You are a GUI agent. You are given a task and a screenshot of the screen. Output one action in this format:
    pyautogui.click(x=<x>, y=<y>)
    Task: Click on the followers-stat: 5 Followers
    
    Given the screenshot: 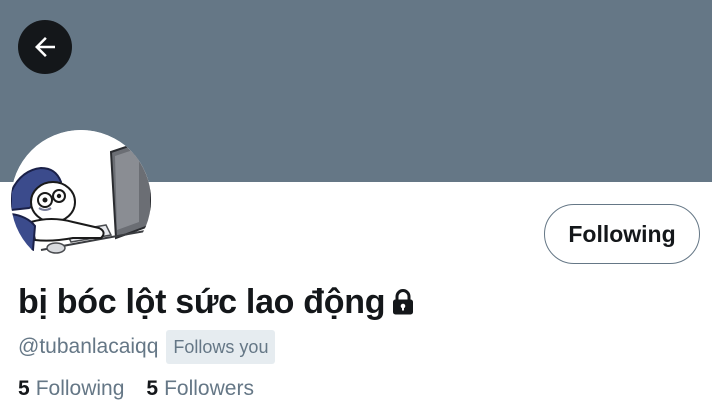 What is the action you would take?
    pyautogui.click(x=200, y=389)
    